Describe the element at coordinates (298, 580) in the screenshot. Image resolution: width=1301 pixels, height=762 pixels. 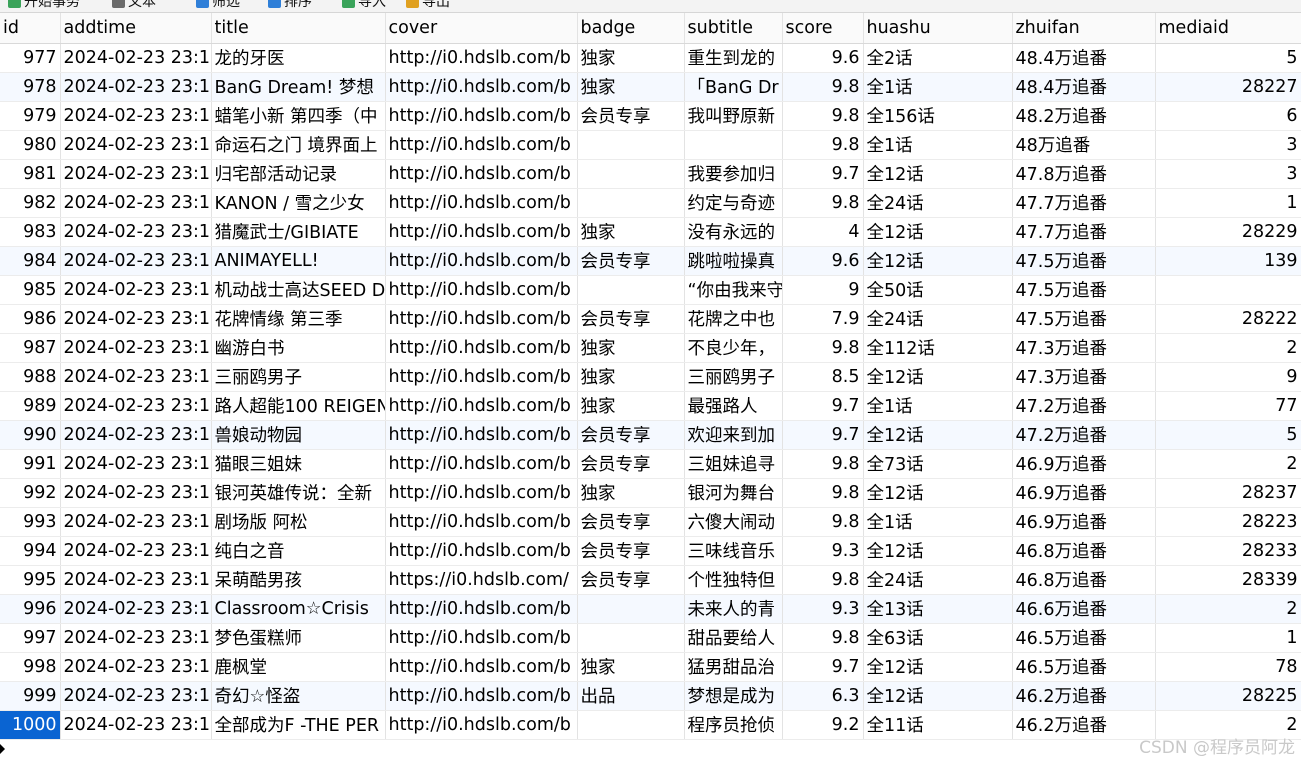
I see `cell-title: 呆萌酷男孩` at that location.